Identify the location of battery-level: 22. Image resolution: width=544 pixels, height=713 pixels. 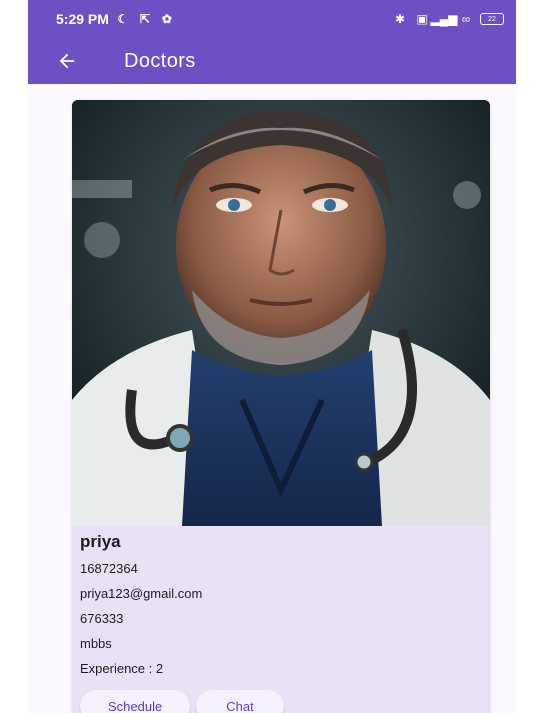
(492, 19).